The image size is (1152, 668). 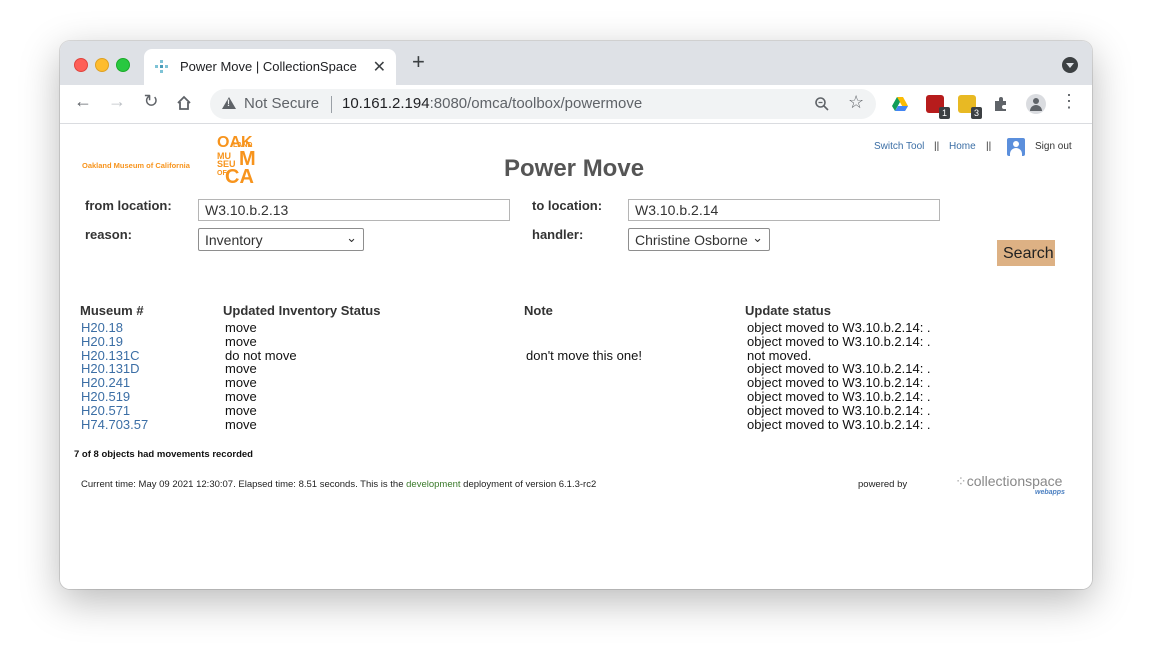 What do you see at coordinates (1001, 104) in the screenshot?
I see `puzzle-extensions-icon` at bounding box center [1001, 104].